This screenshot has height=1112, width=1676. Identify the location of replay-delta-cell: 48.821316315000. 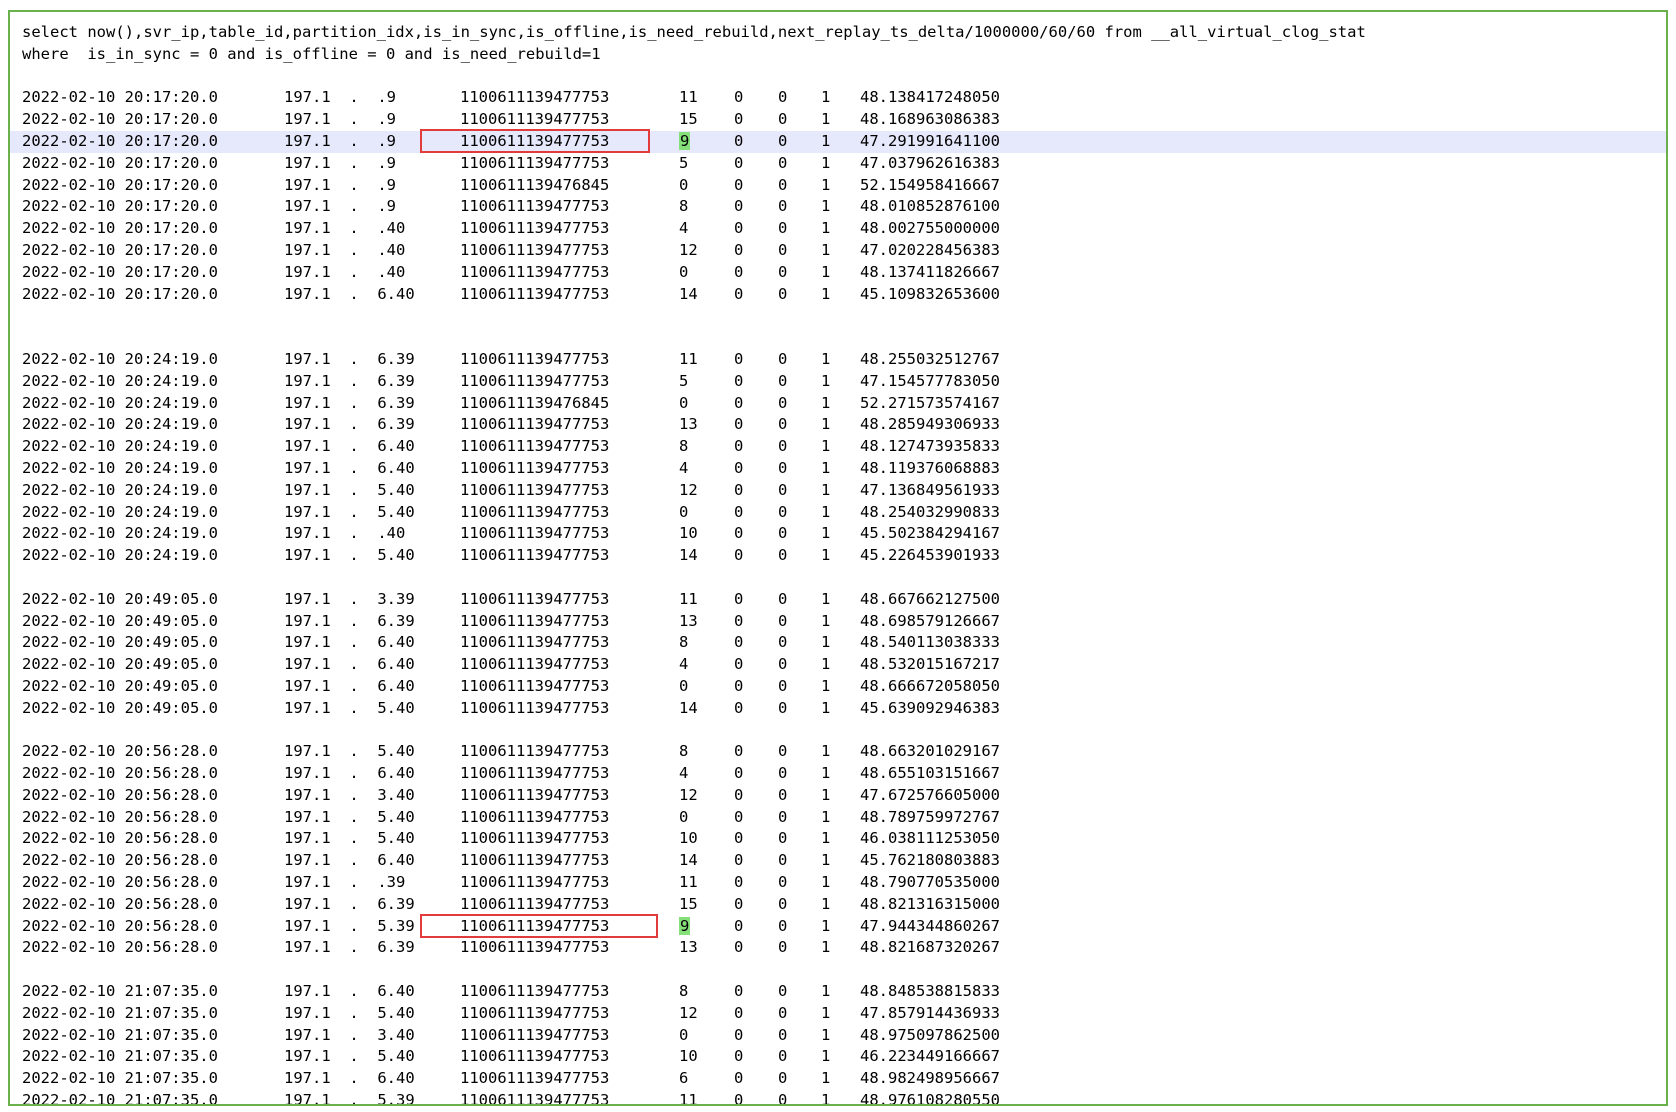
(930, 903).